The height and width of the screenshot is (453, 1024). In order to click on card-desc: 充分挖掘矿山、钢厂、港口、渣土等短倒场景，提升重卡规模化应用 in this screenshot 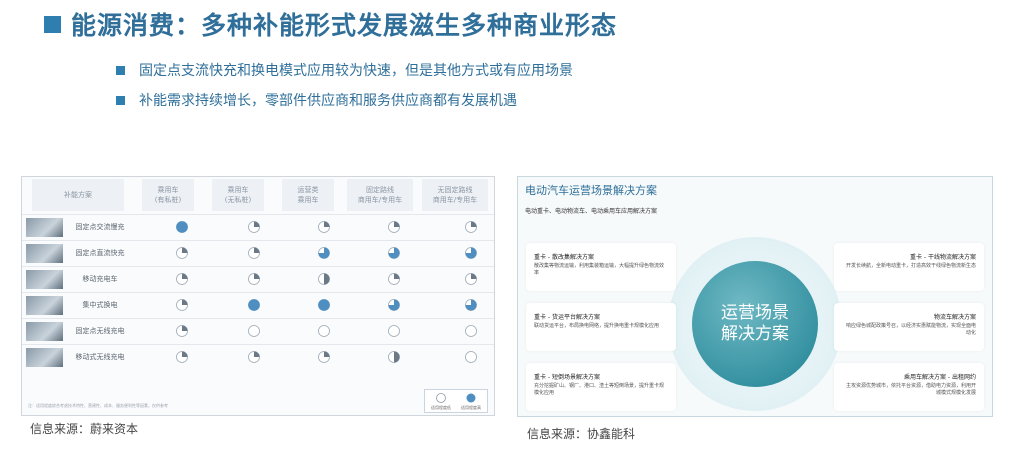, I will do `click(599, 389)`.